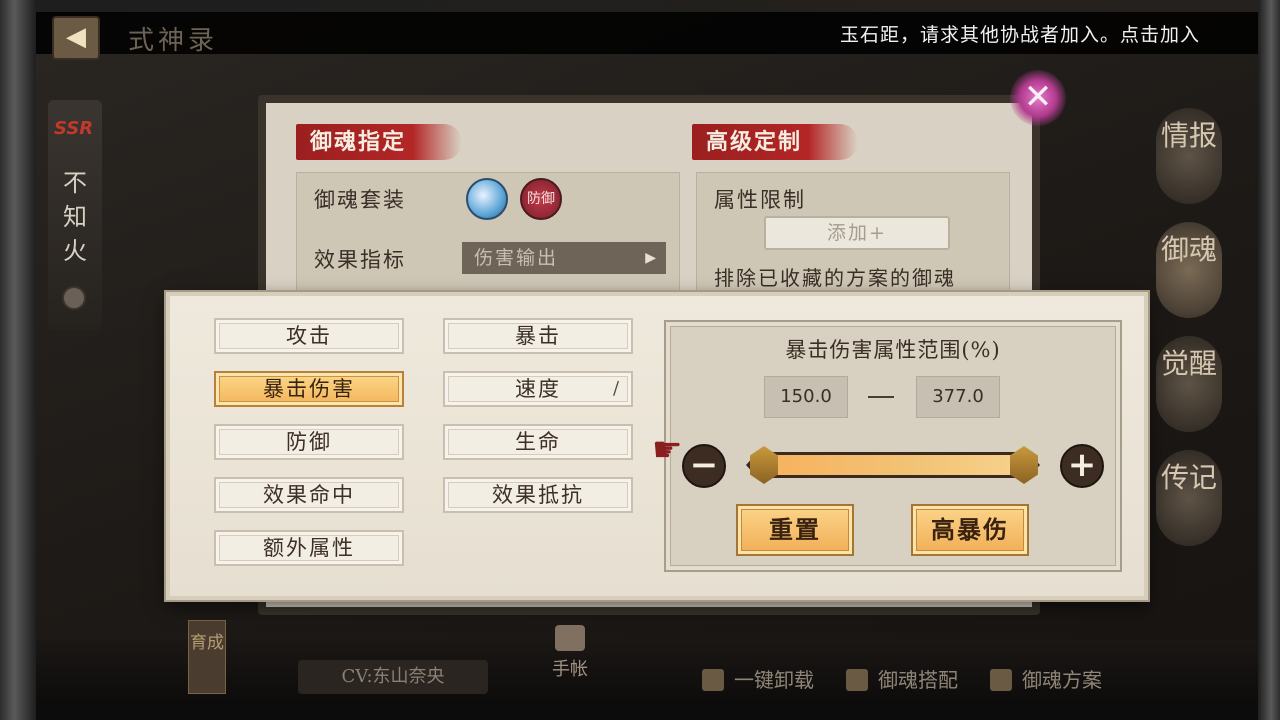  What do you see at coordinates (360, 260) in the screenshot?
I see `metric-label: 效果指标` at bounding box center [360, 260].